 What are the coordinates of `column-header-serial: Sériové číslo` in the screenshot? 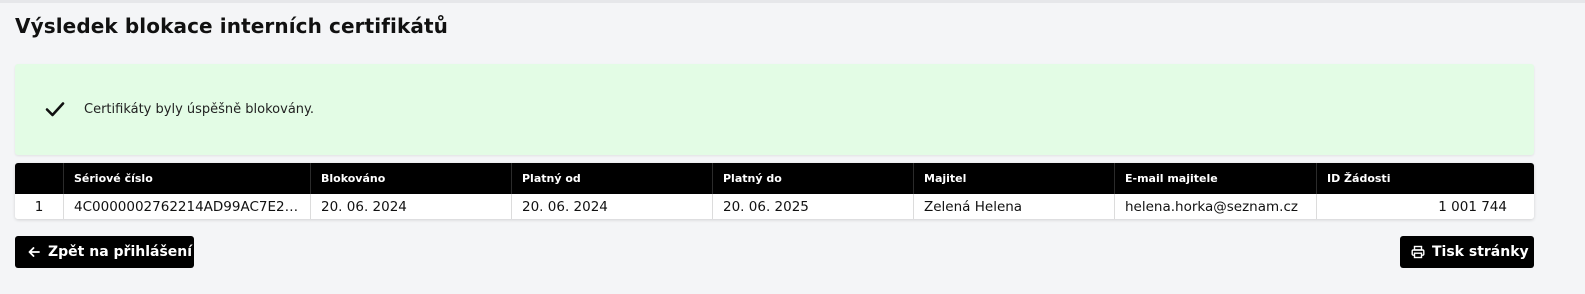 It's located at (187, 178).